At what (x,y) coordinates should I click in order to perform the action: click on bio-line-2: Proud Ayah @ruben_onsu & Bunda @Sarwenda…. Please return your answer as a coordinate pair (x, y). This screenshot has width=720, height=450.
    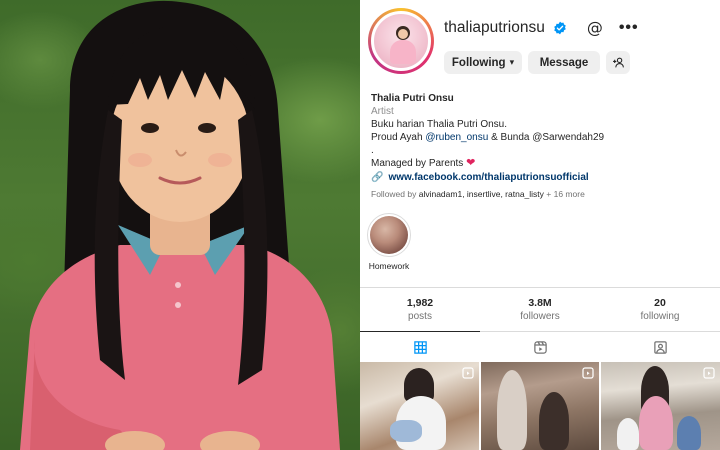
    Looking at the image, I should click on (488, 137).